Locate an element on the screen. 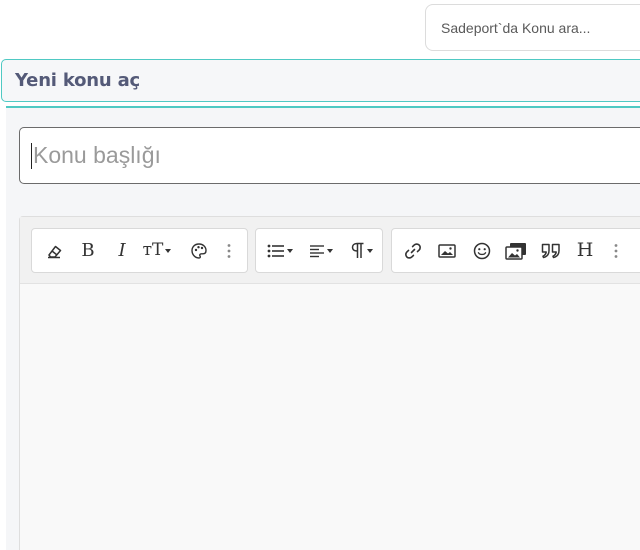 The height and width of the screenshot is (550, 640). bold-icon: B is located at coordinates (88, 250).